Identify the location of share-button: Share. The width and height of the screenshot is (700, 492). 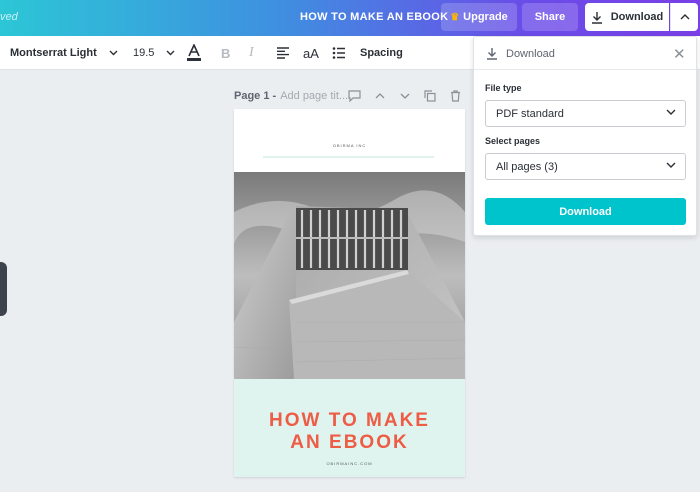
(550, 17).